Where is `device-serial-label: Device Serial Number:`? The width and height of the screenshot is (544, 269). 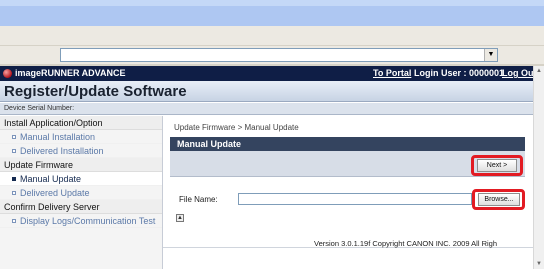 device-serial-label: Device Serial Number: is located at coordinates (266, 109).